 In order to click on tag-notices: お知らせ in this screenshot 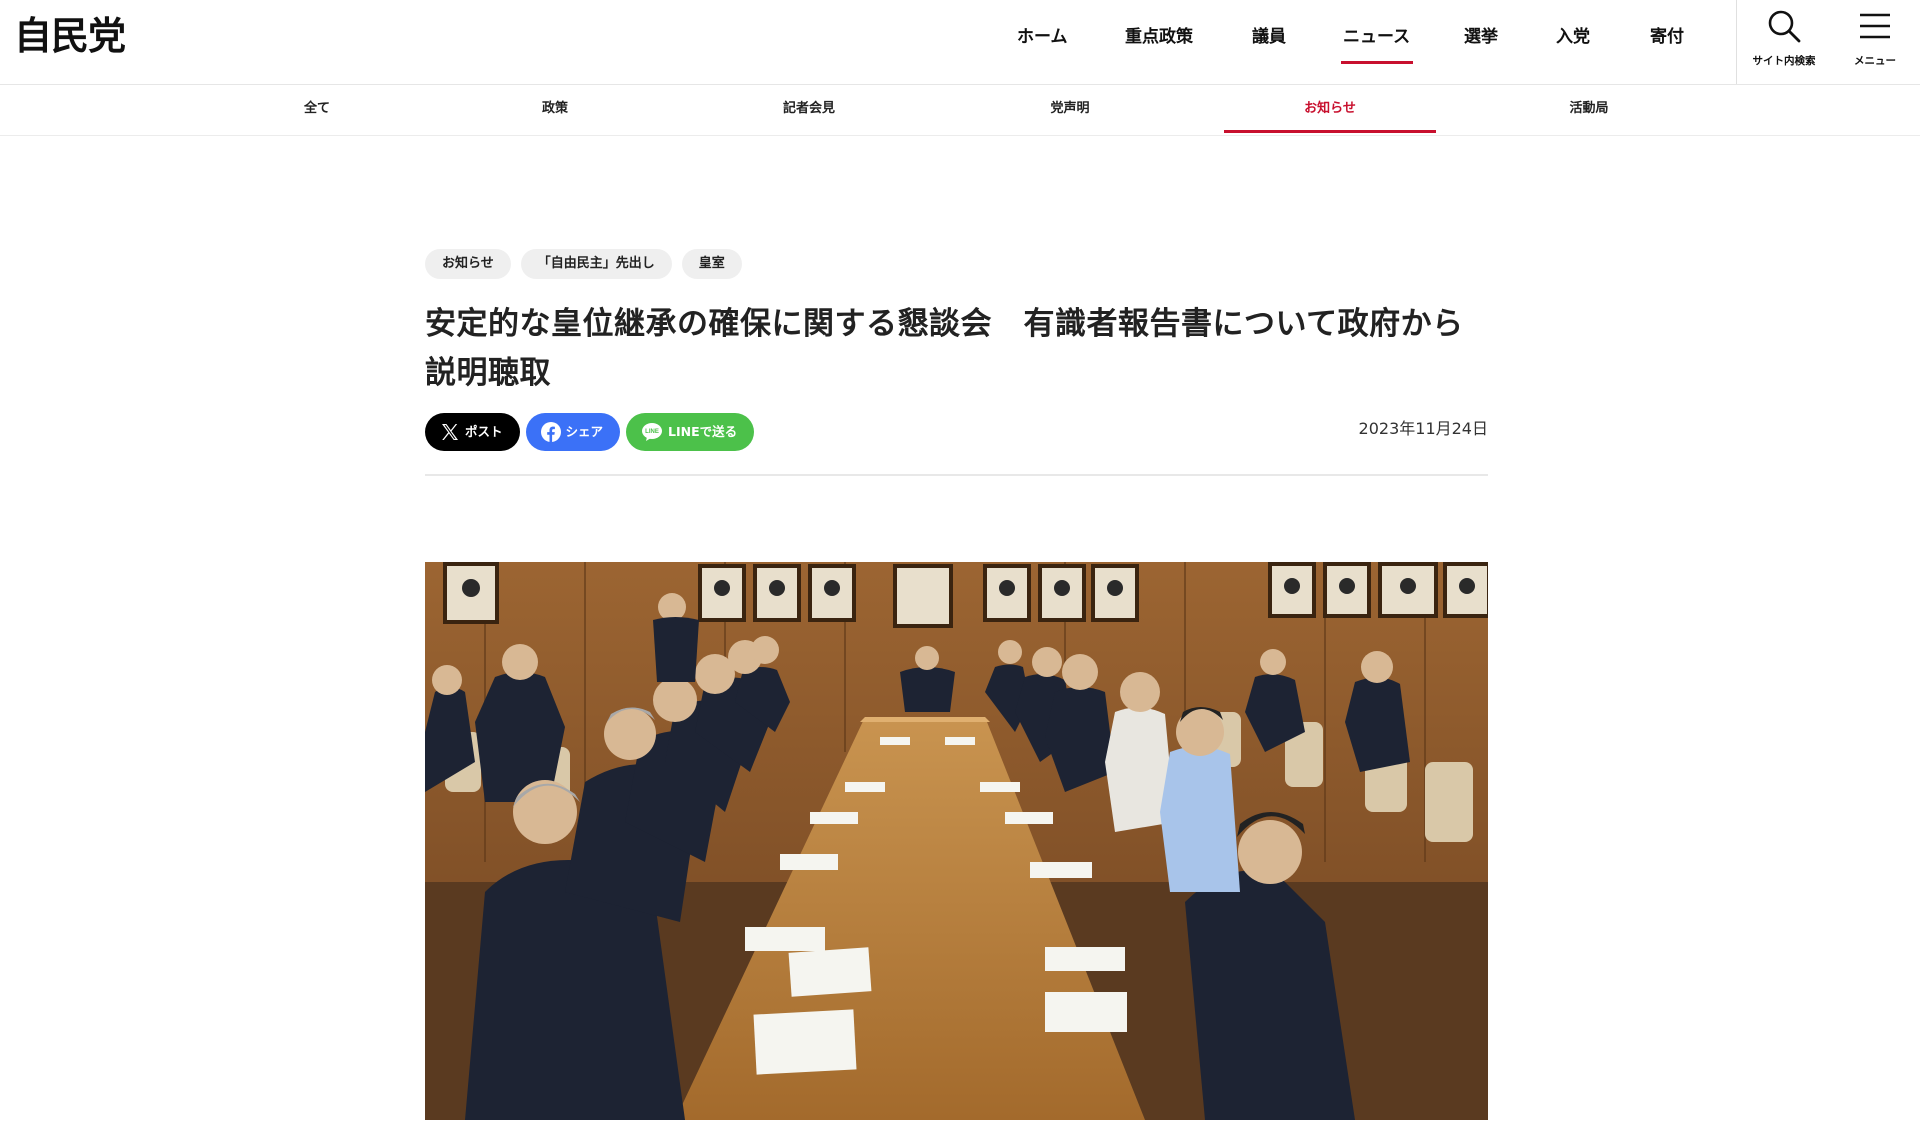, I will do `click(468, 264)`.